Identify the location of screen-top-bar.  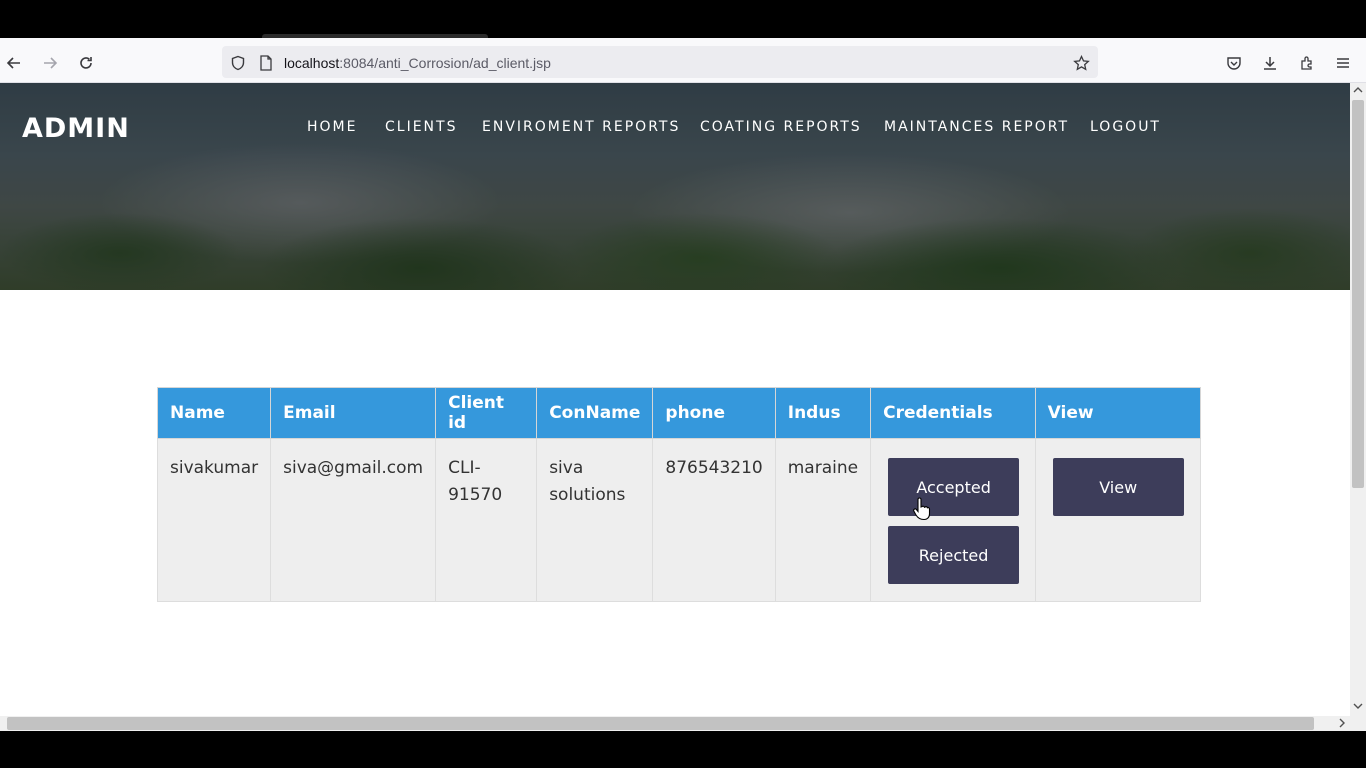
(683, 19).